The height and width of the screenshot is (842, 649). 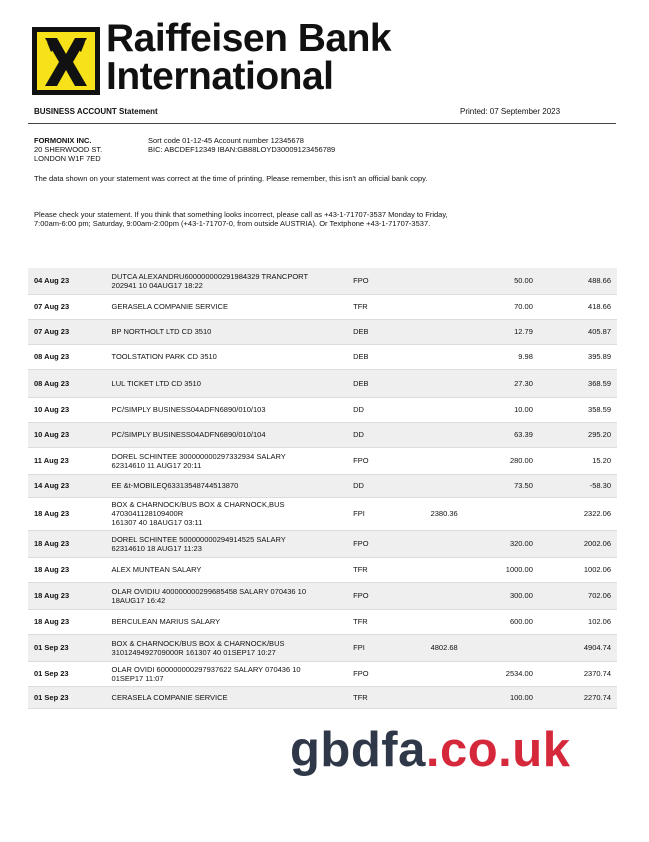 I want to click on cell-description-line: DOREL SCHINTEE 300000000297332934 SALARY, so click(x=198, y=456).